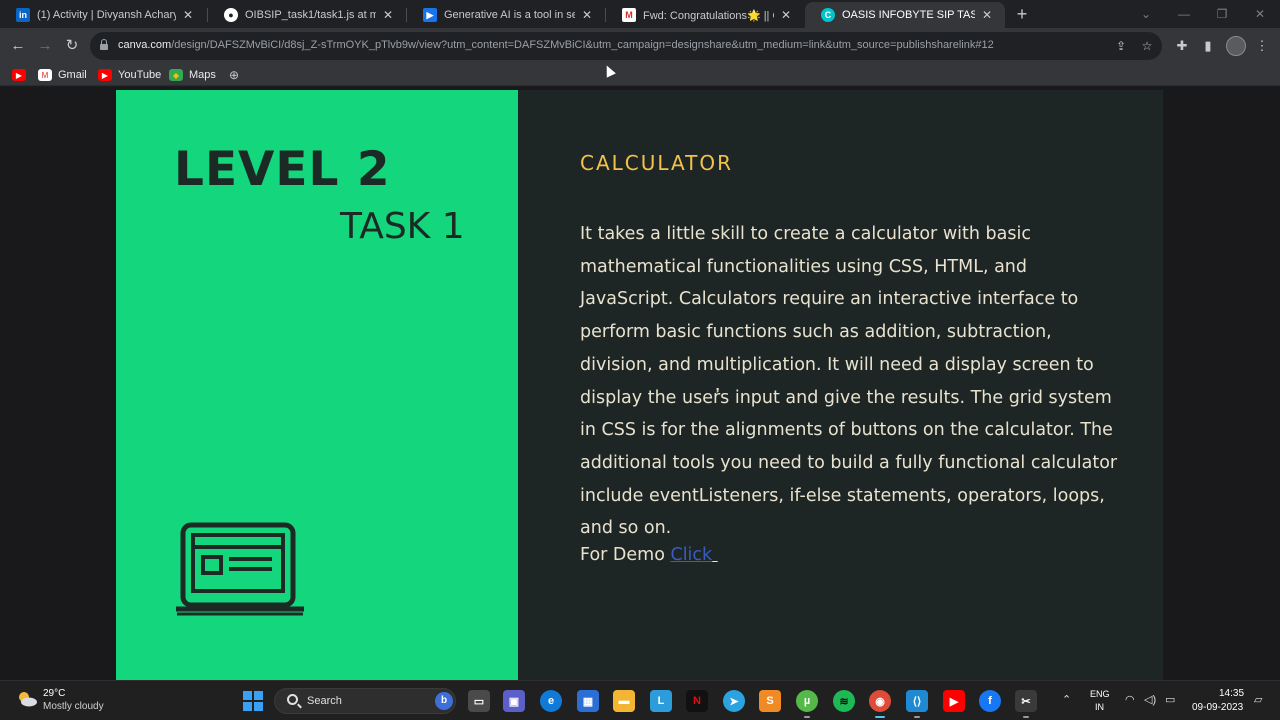  What do you see at coordinates (202, 75) in the screenshot?
I see `bookmark-label: Maps` at bounding box center [202, 75].